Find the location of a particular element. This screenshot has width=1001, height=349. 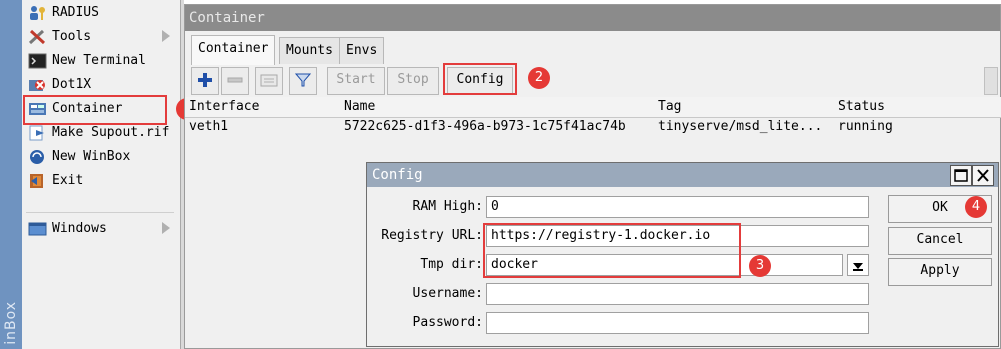

filter-button is located at coordinates (303, 81).